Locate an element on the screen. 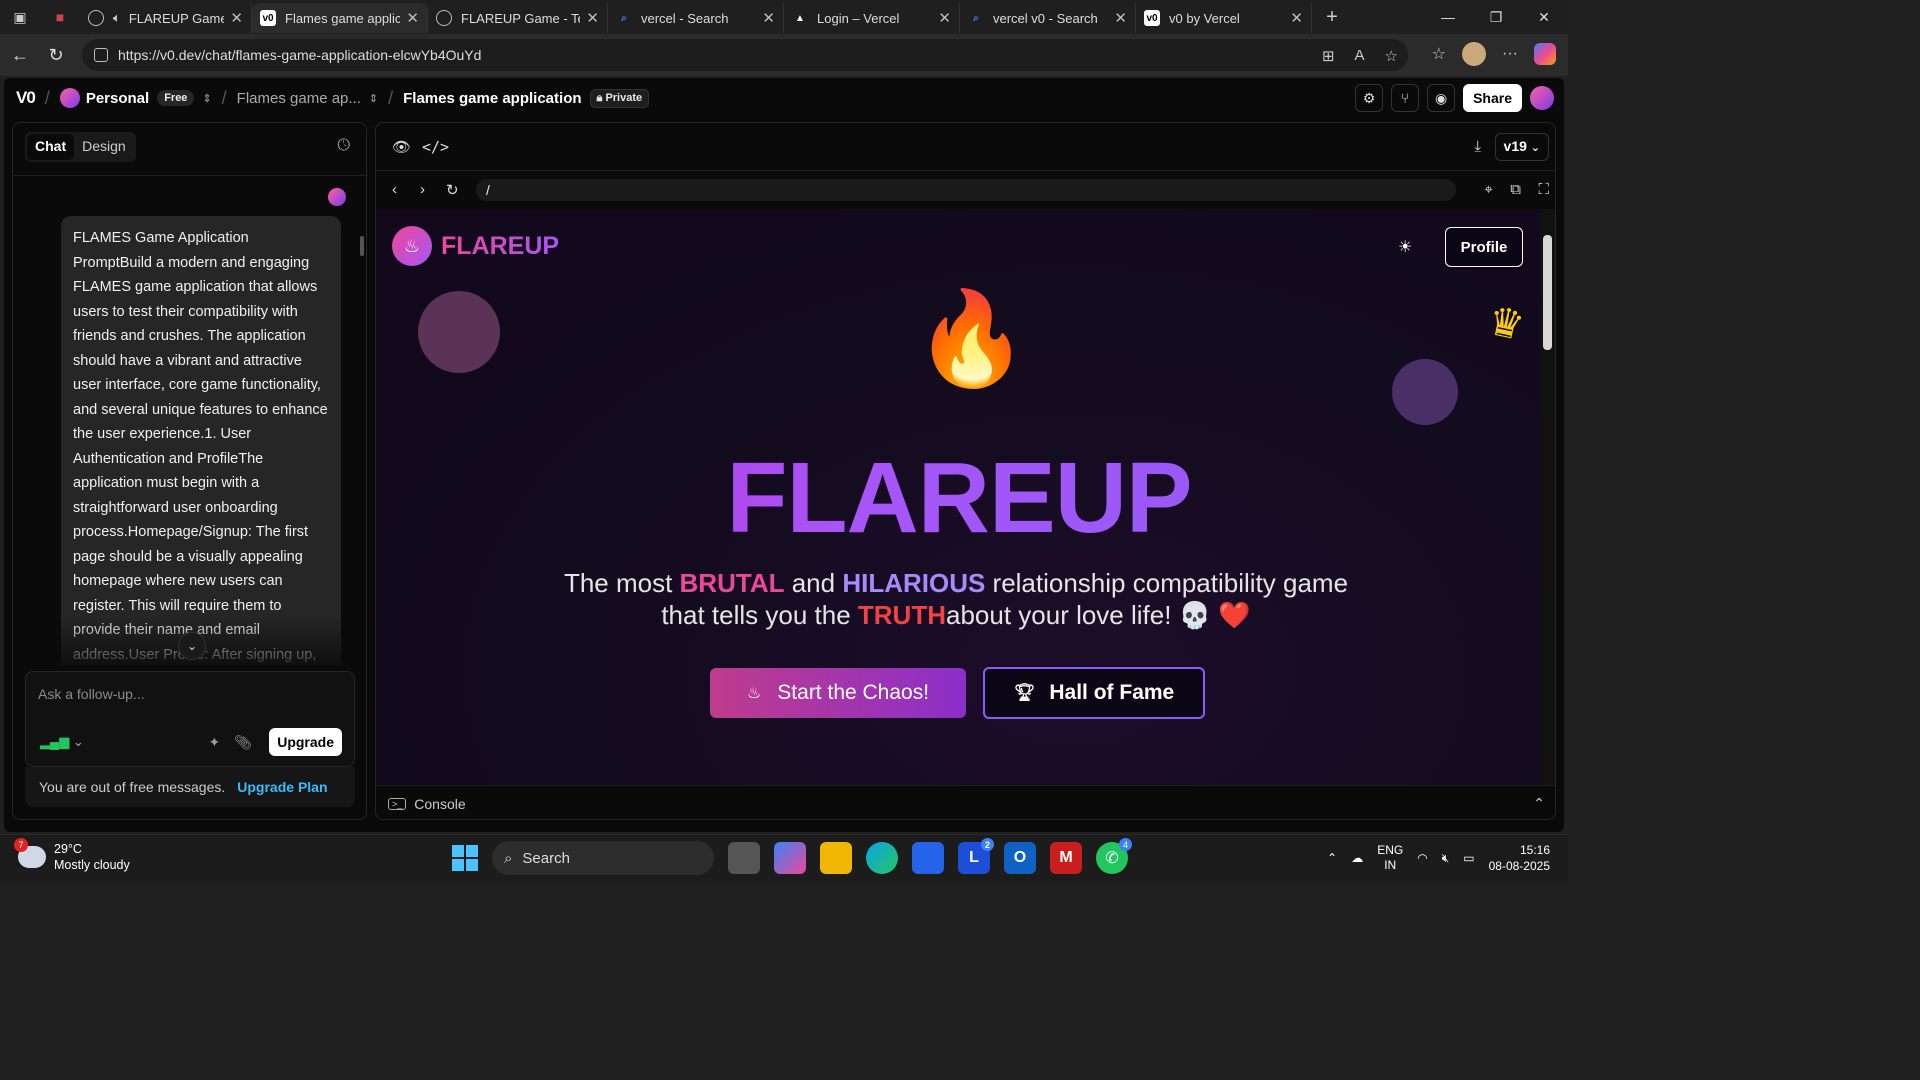 Image resolution: width=1920 pixels, height=1080 pixels. browser-tab: ▲ Login – Vercel ✕ is located at coordinates (872, 18).